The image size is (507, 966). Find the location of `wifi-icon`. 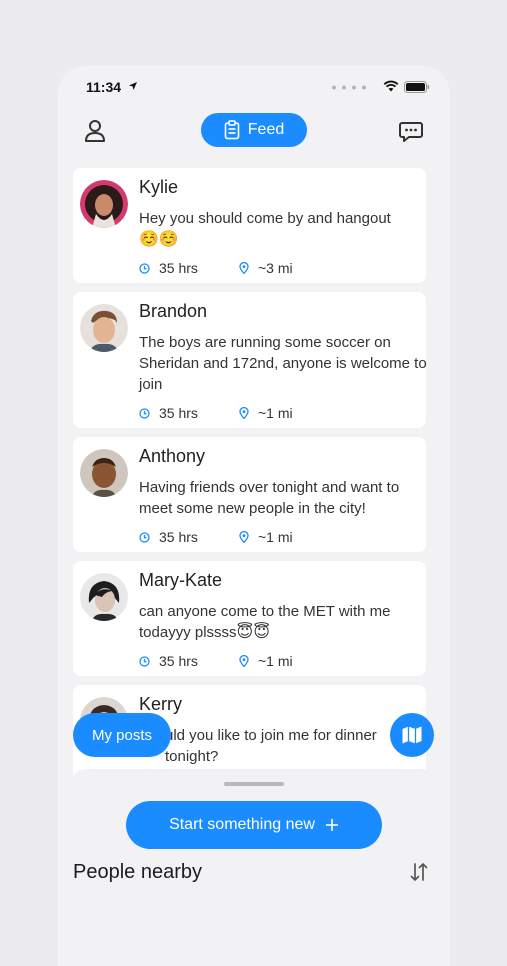

wifi-icon is located at coordinates (391, 86).